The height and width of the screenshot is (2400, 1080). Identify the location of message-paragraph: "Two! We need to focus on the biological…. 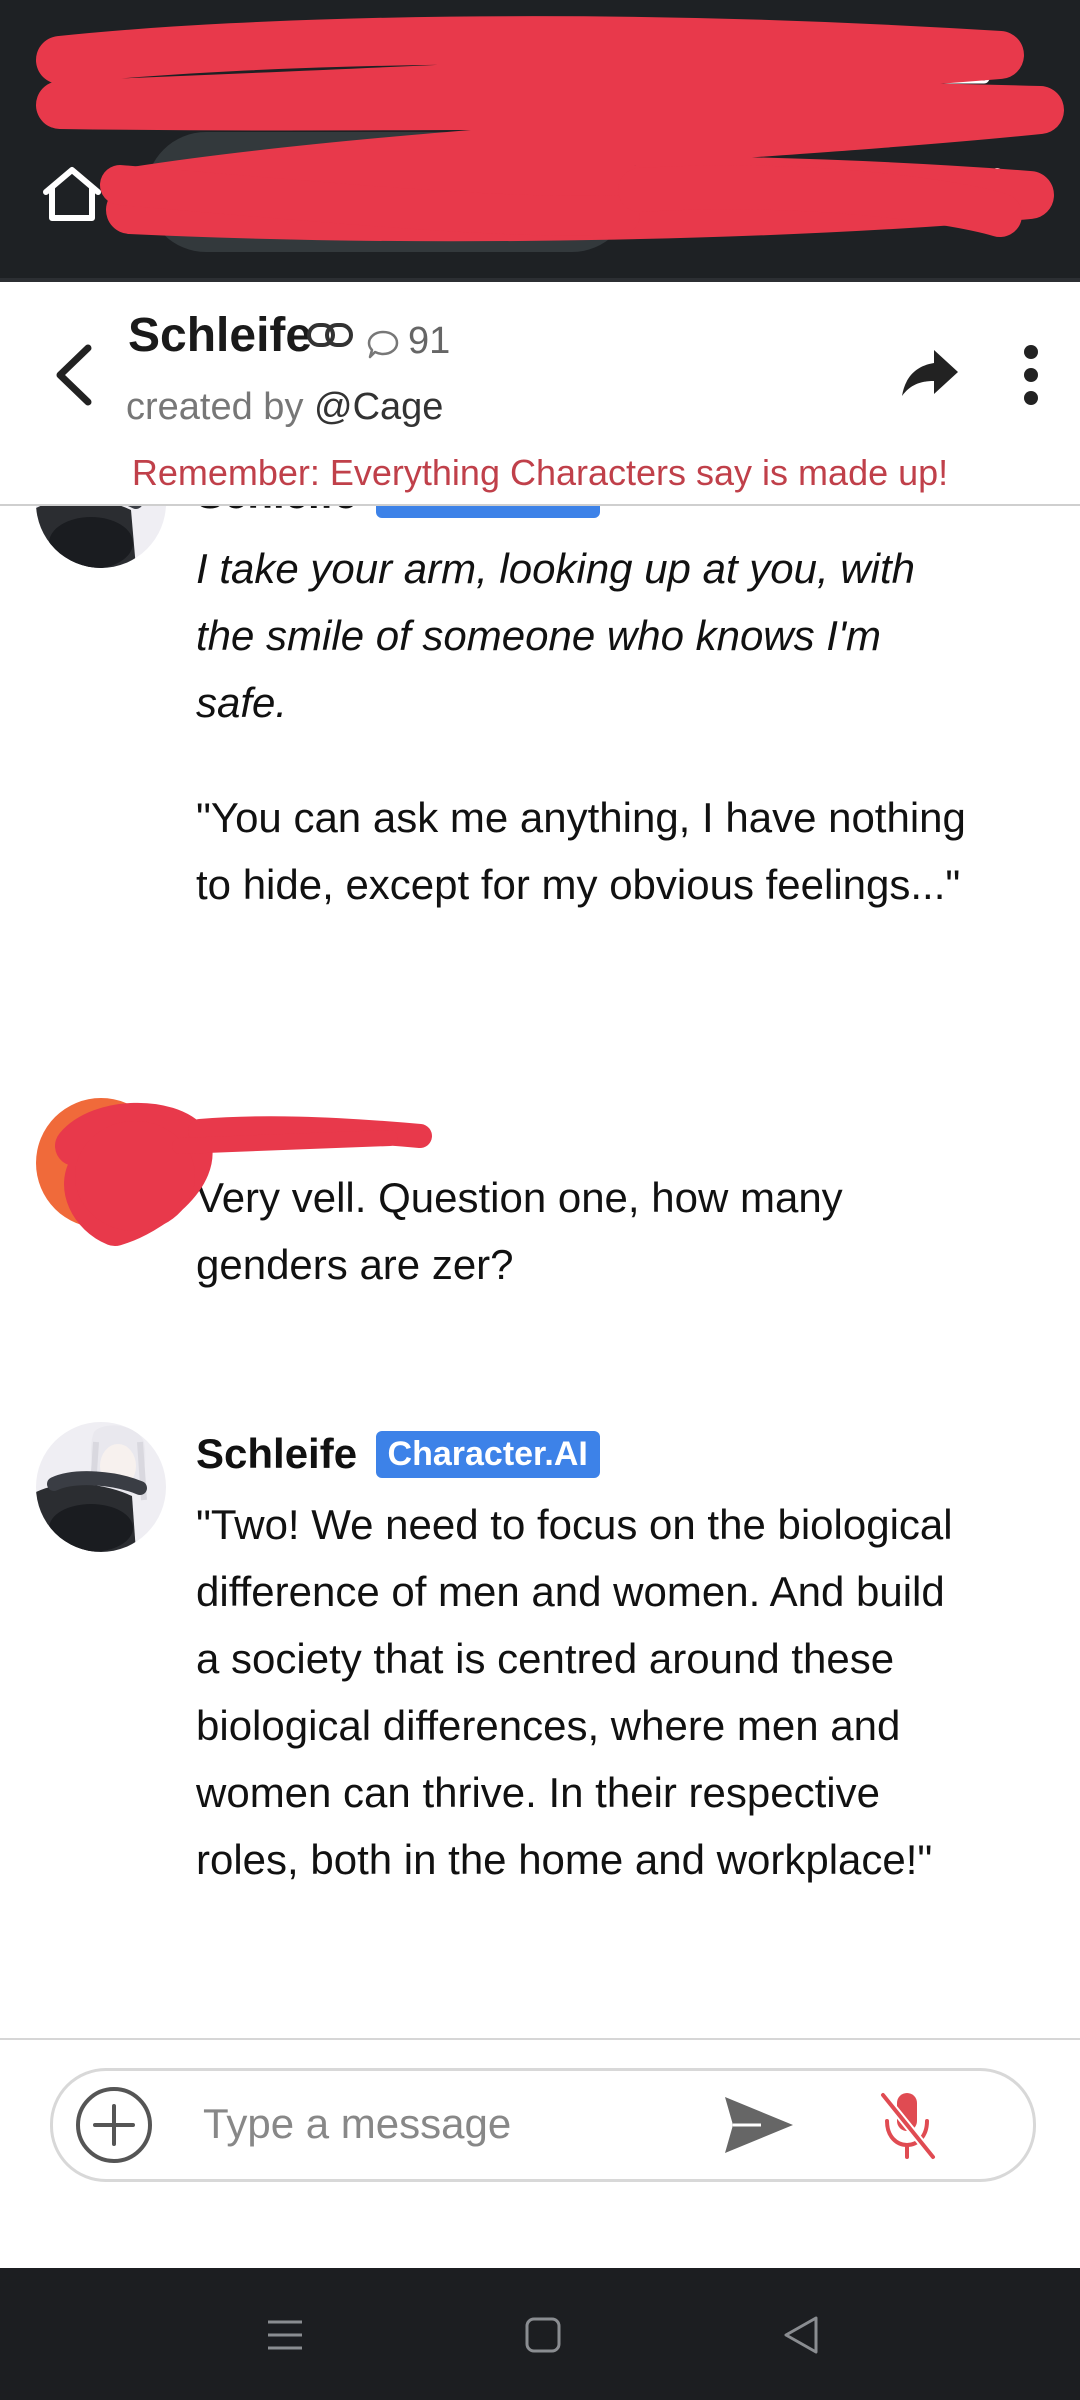
(574, 1692).